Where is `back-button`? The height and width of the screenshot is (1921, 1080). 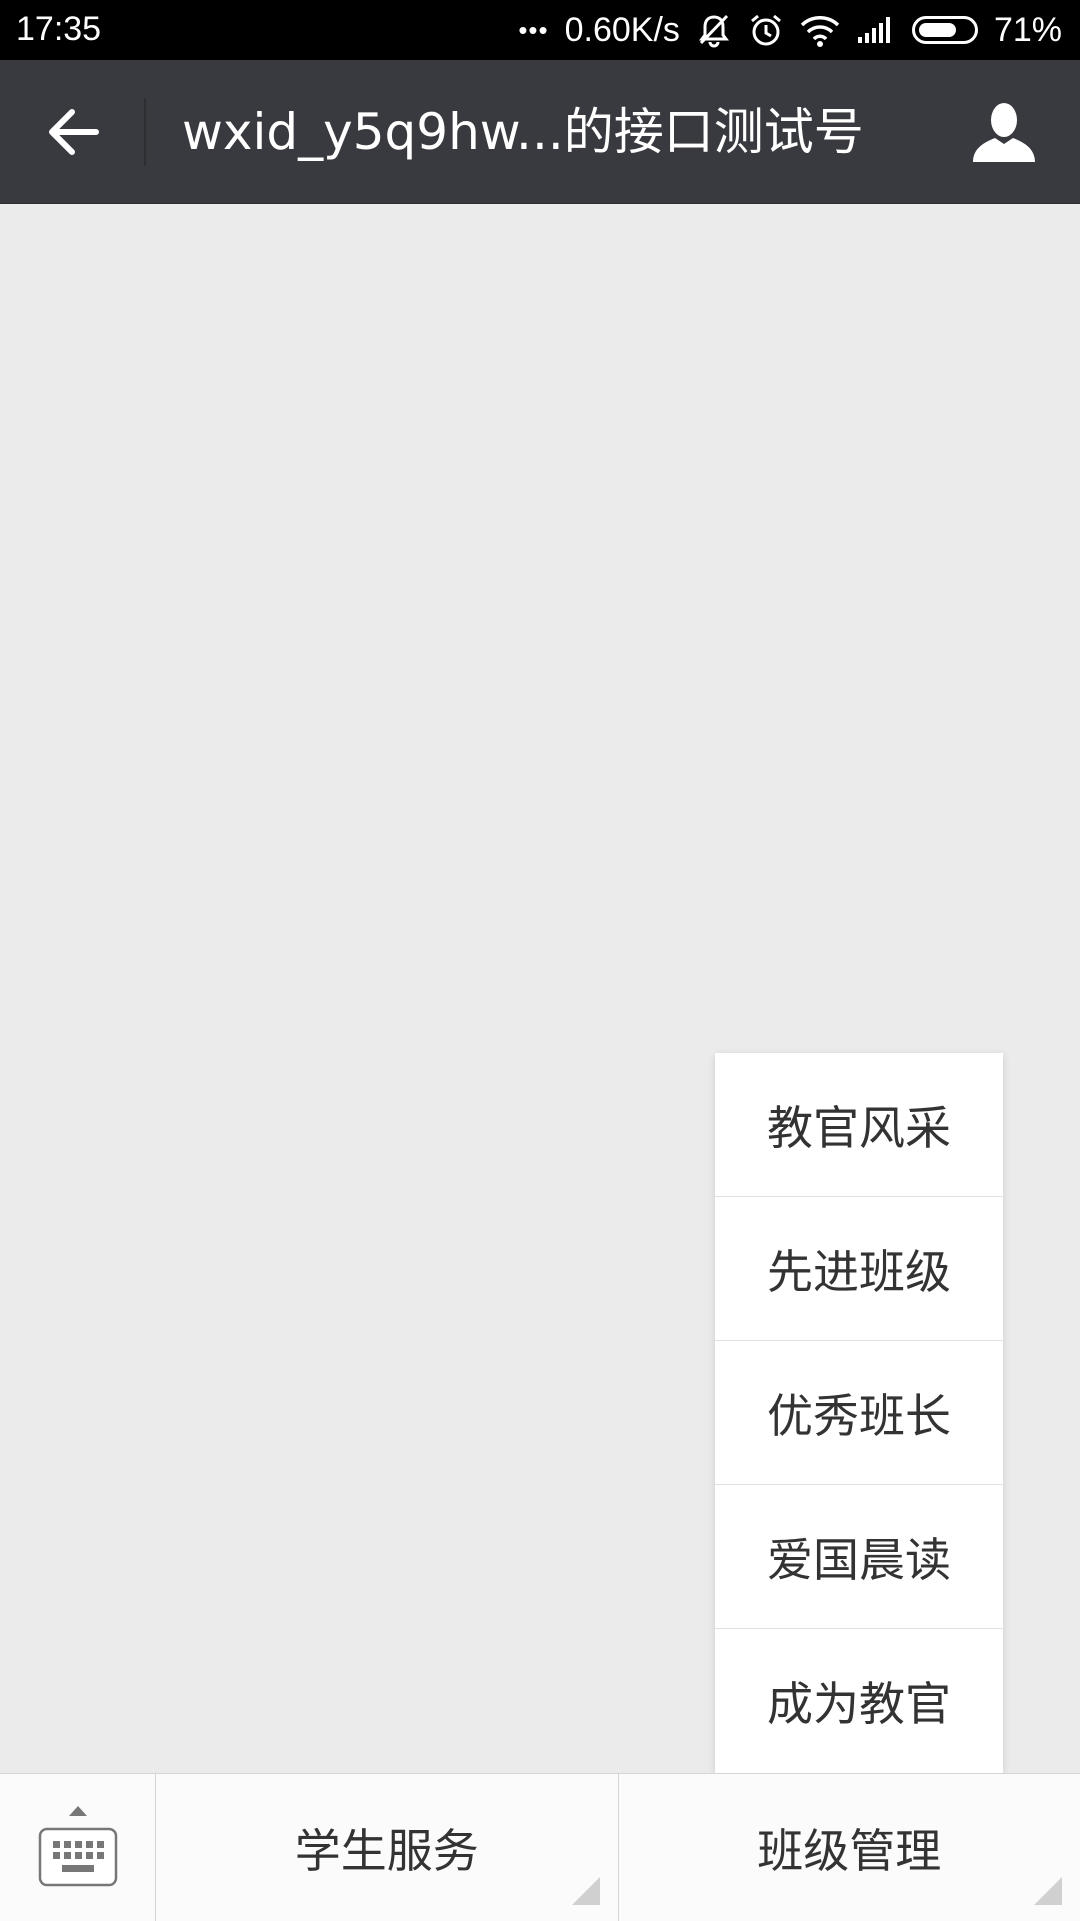
back-button is located at coordinates (73, 132).